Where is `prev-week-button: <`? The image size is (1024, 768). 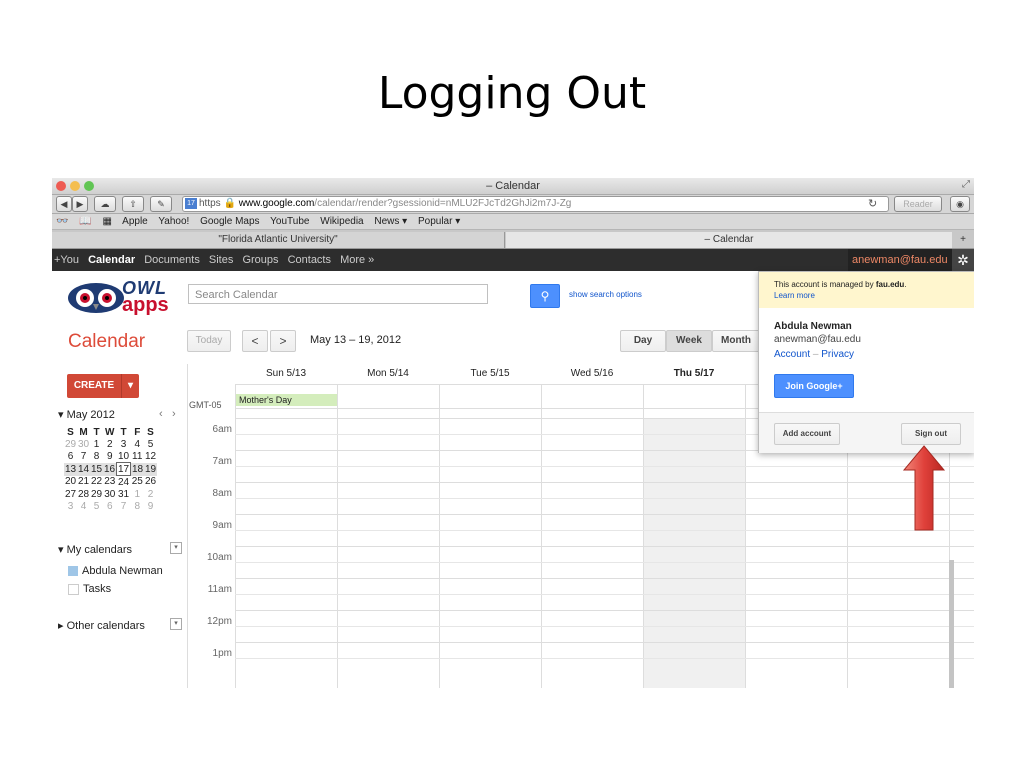 prev-week-button: < is located at coordinates (255, 341).